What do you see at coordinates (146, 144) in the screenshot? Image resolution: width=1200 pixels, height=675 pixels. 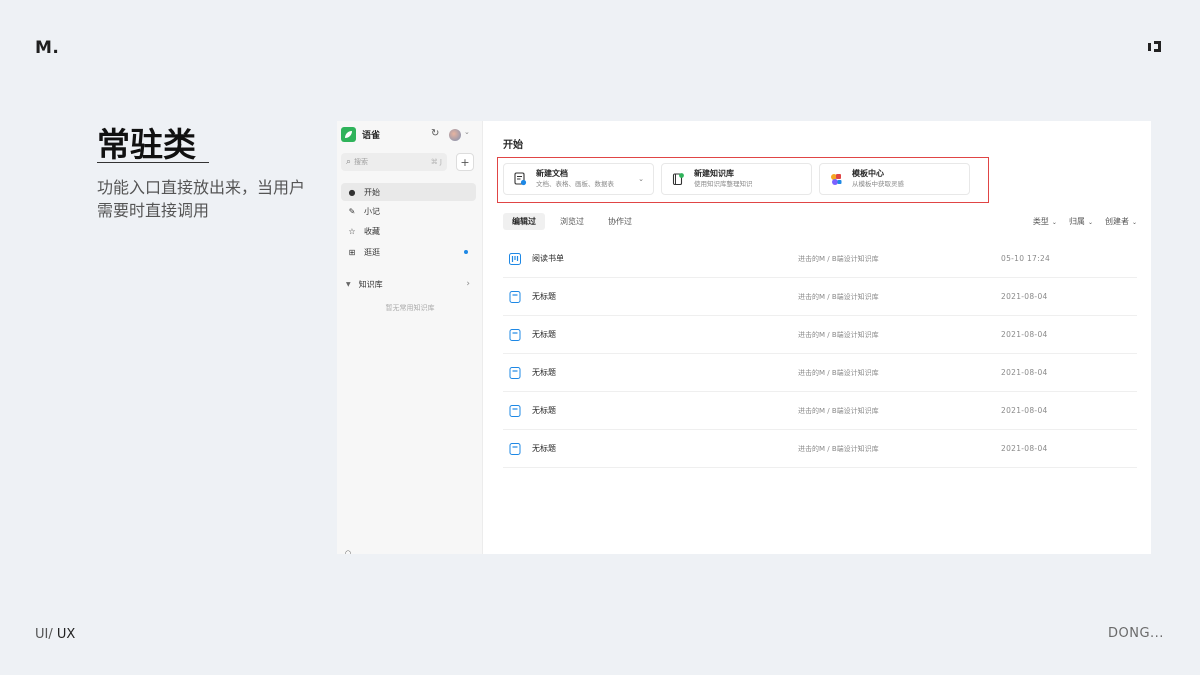 I see `slide-heading: 常驻类` at bounding box center [146, 144].